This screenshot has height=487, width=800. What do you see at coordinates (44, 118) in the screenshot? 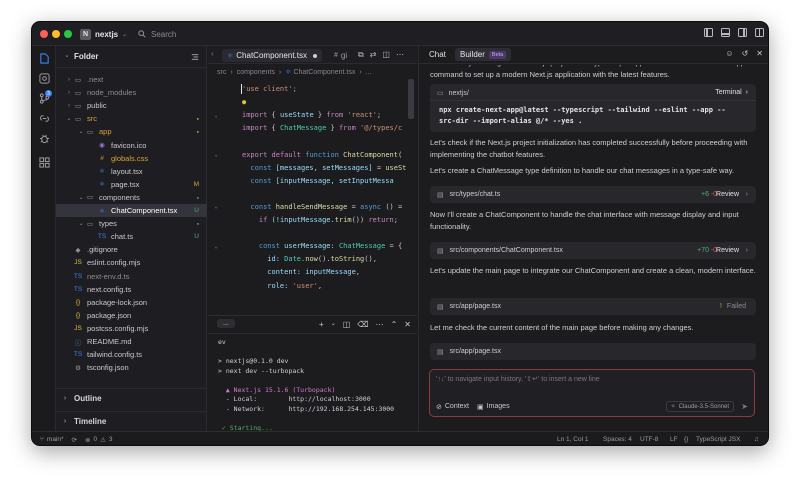
I see `remote-icon` at bounding box center [44, 118].